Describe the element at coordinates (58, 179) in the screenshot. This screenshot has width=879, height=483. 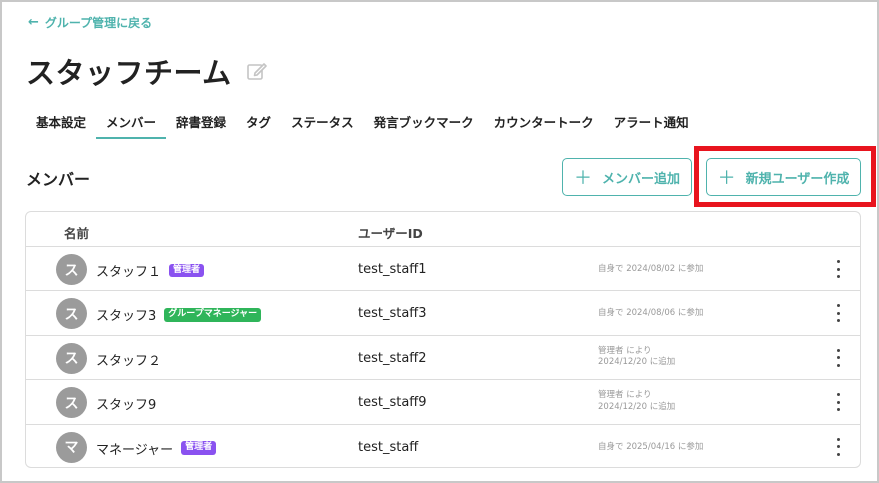
I see `section-title: メンバー` at that location.